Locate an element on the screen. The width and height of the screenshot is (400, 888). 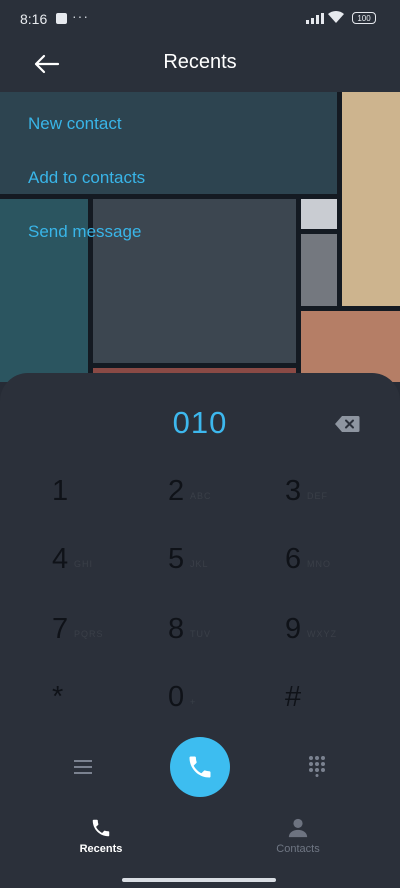
key-letters: + is located at coordinates (193, 702).